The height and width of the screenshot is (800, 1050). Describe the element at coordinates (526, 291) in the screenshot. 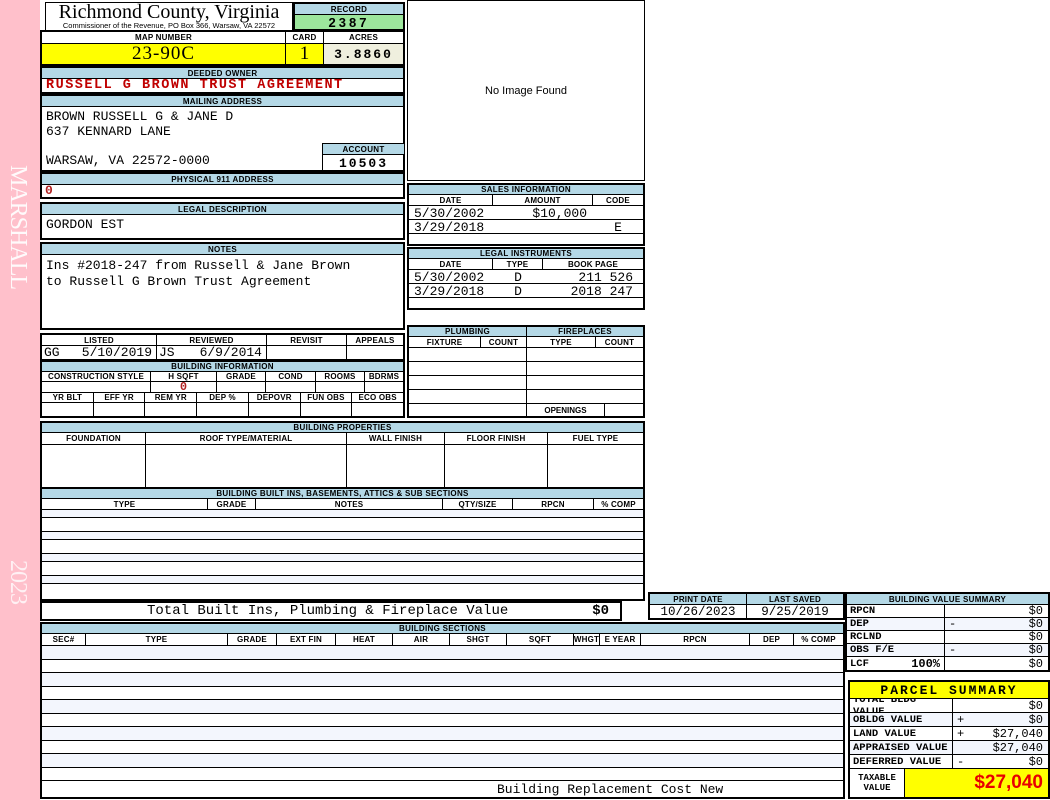

I see `instrument-row: 3/29/2018 D 2018 247` at that location.